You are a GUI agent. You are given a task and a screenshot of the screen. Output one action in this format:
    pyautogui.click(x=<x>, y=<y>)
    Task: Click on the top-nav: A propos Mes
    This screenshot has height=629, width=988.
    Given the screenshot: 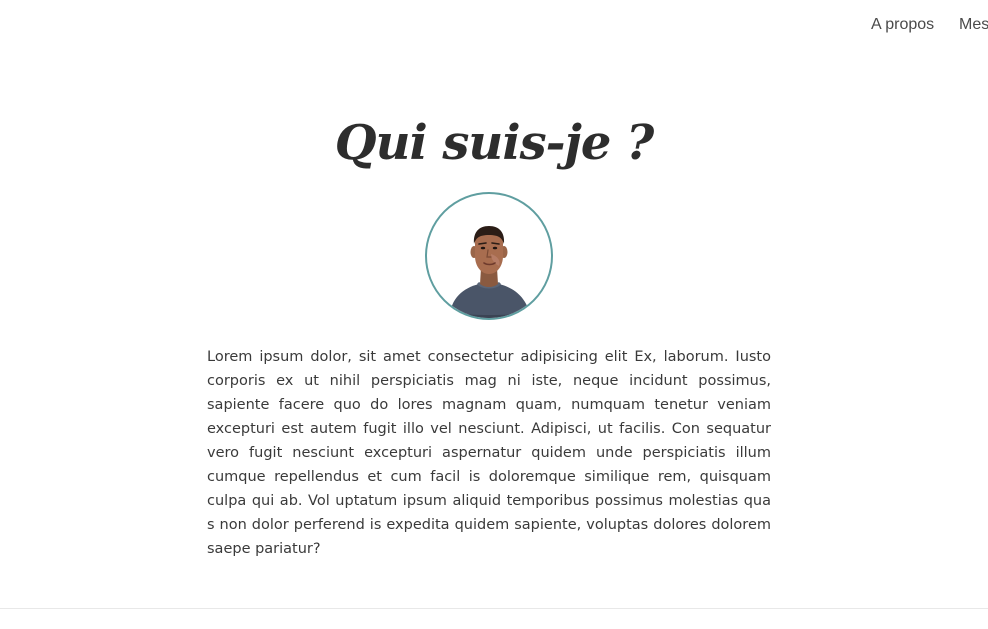 What is the action you would take?
    pyautogui.click(x=494, y=27)
    